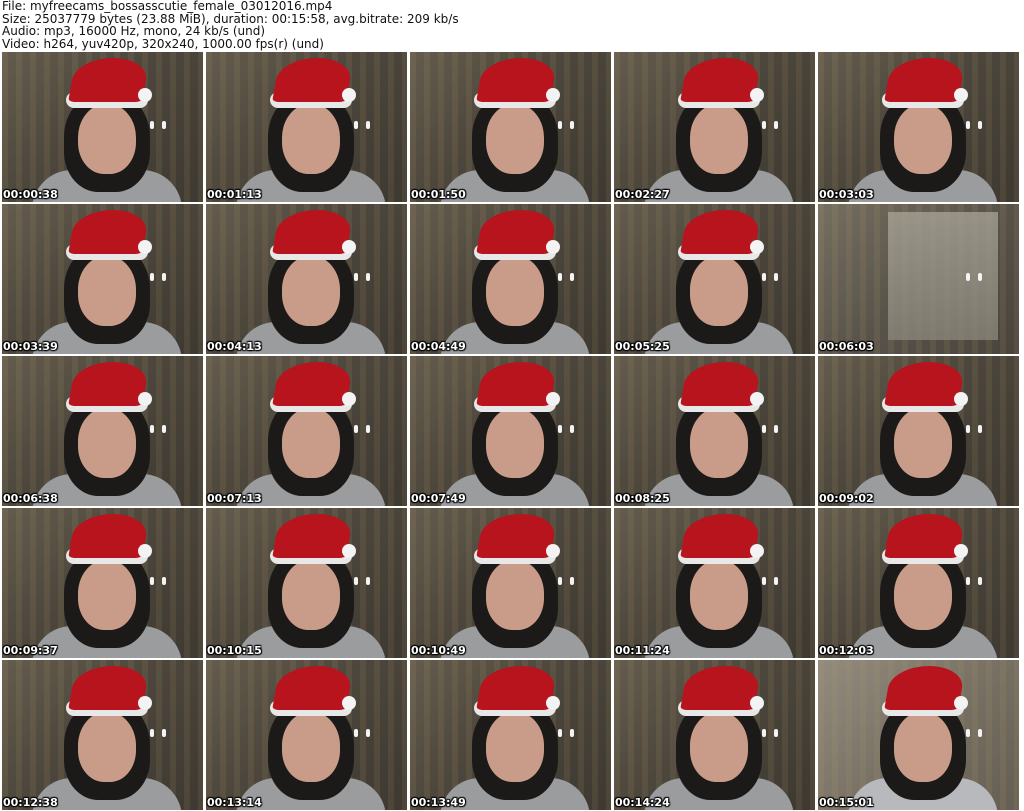 The width and height of the screenshot is (1024, 811). I want to click on thumbnail: 00:07:13, so click(306, 431).